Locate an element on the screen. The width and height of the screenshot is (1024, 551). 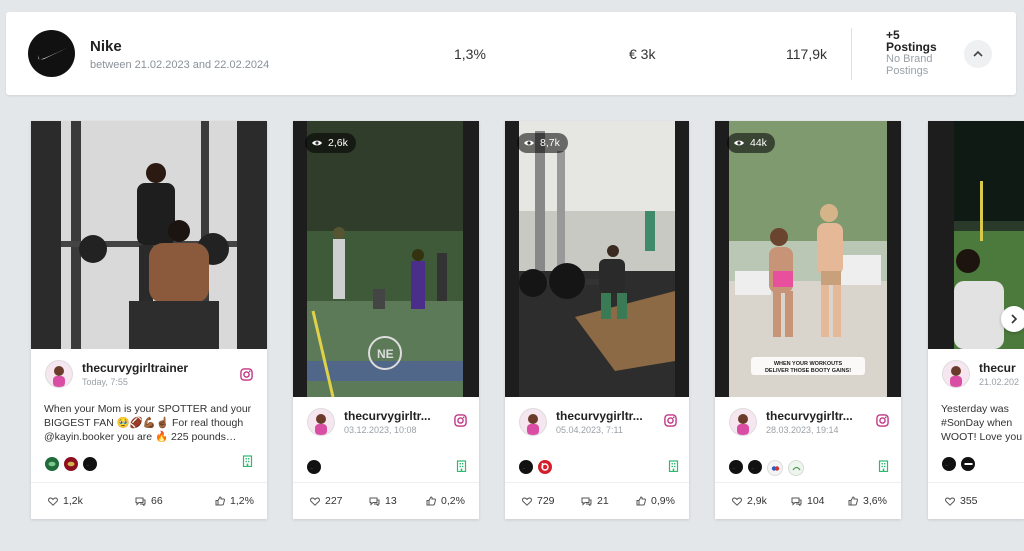
post-author: thecurvygirltrainer Today, 7:55 is located at coordinates (116, 374).